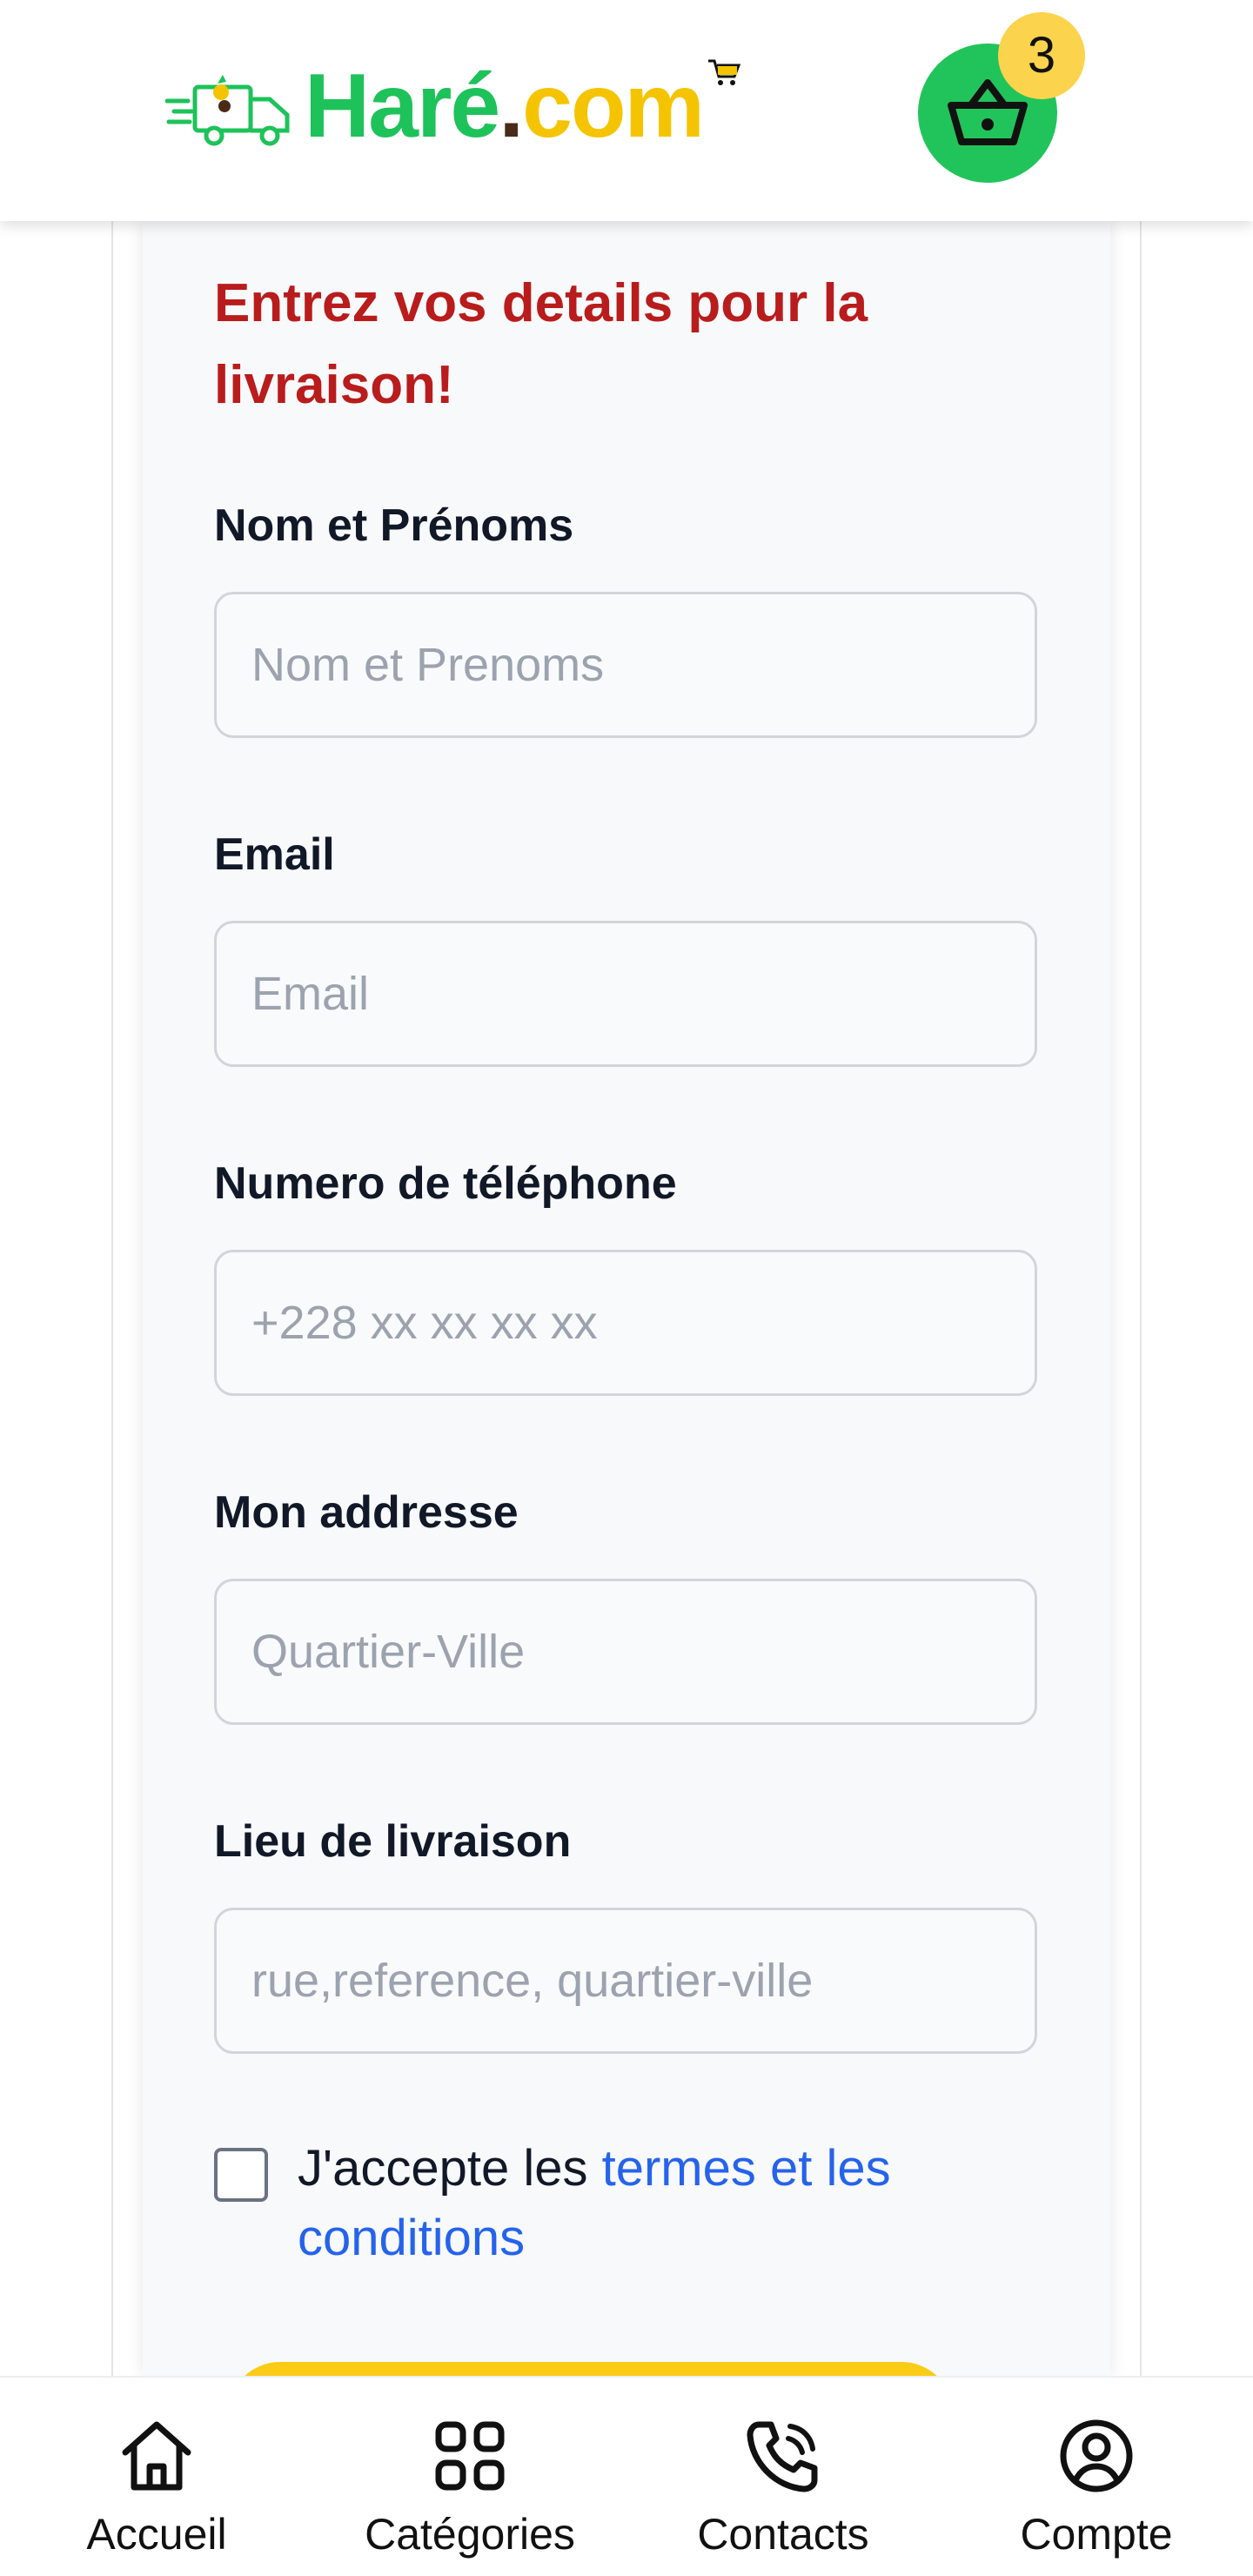 The width and height of the screenshot is (1253, 2576). I want to click on cart-count-badge: 3, so click(1041, 55).